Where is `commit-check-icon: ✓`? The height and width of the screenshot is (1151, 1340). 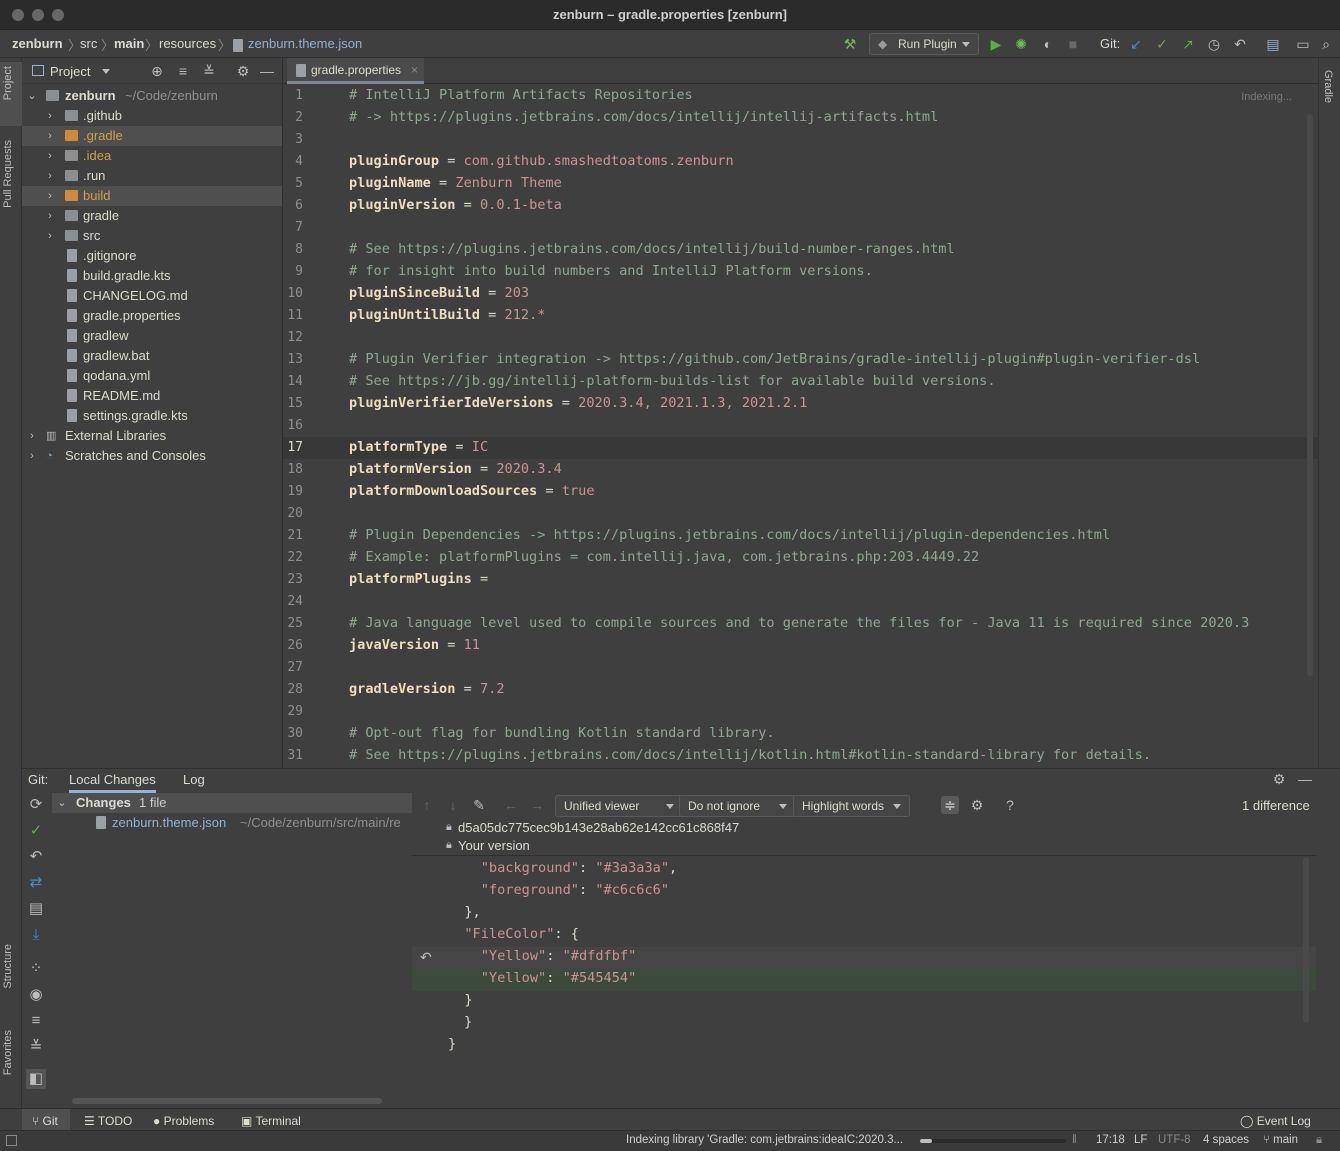 commit-check-icon: ✓ is located at coordinates (36, 831).